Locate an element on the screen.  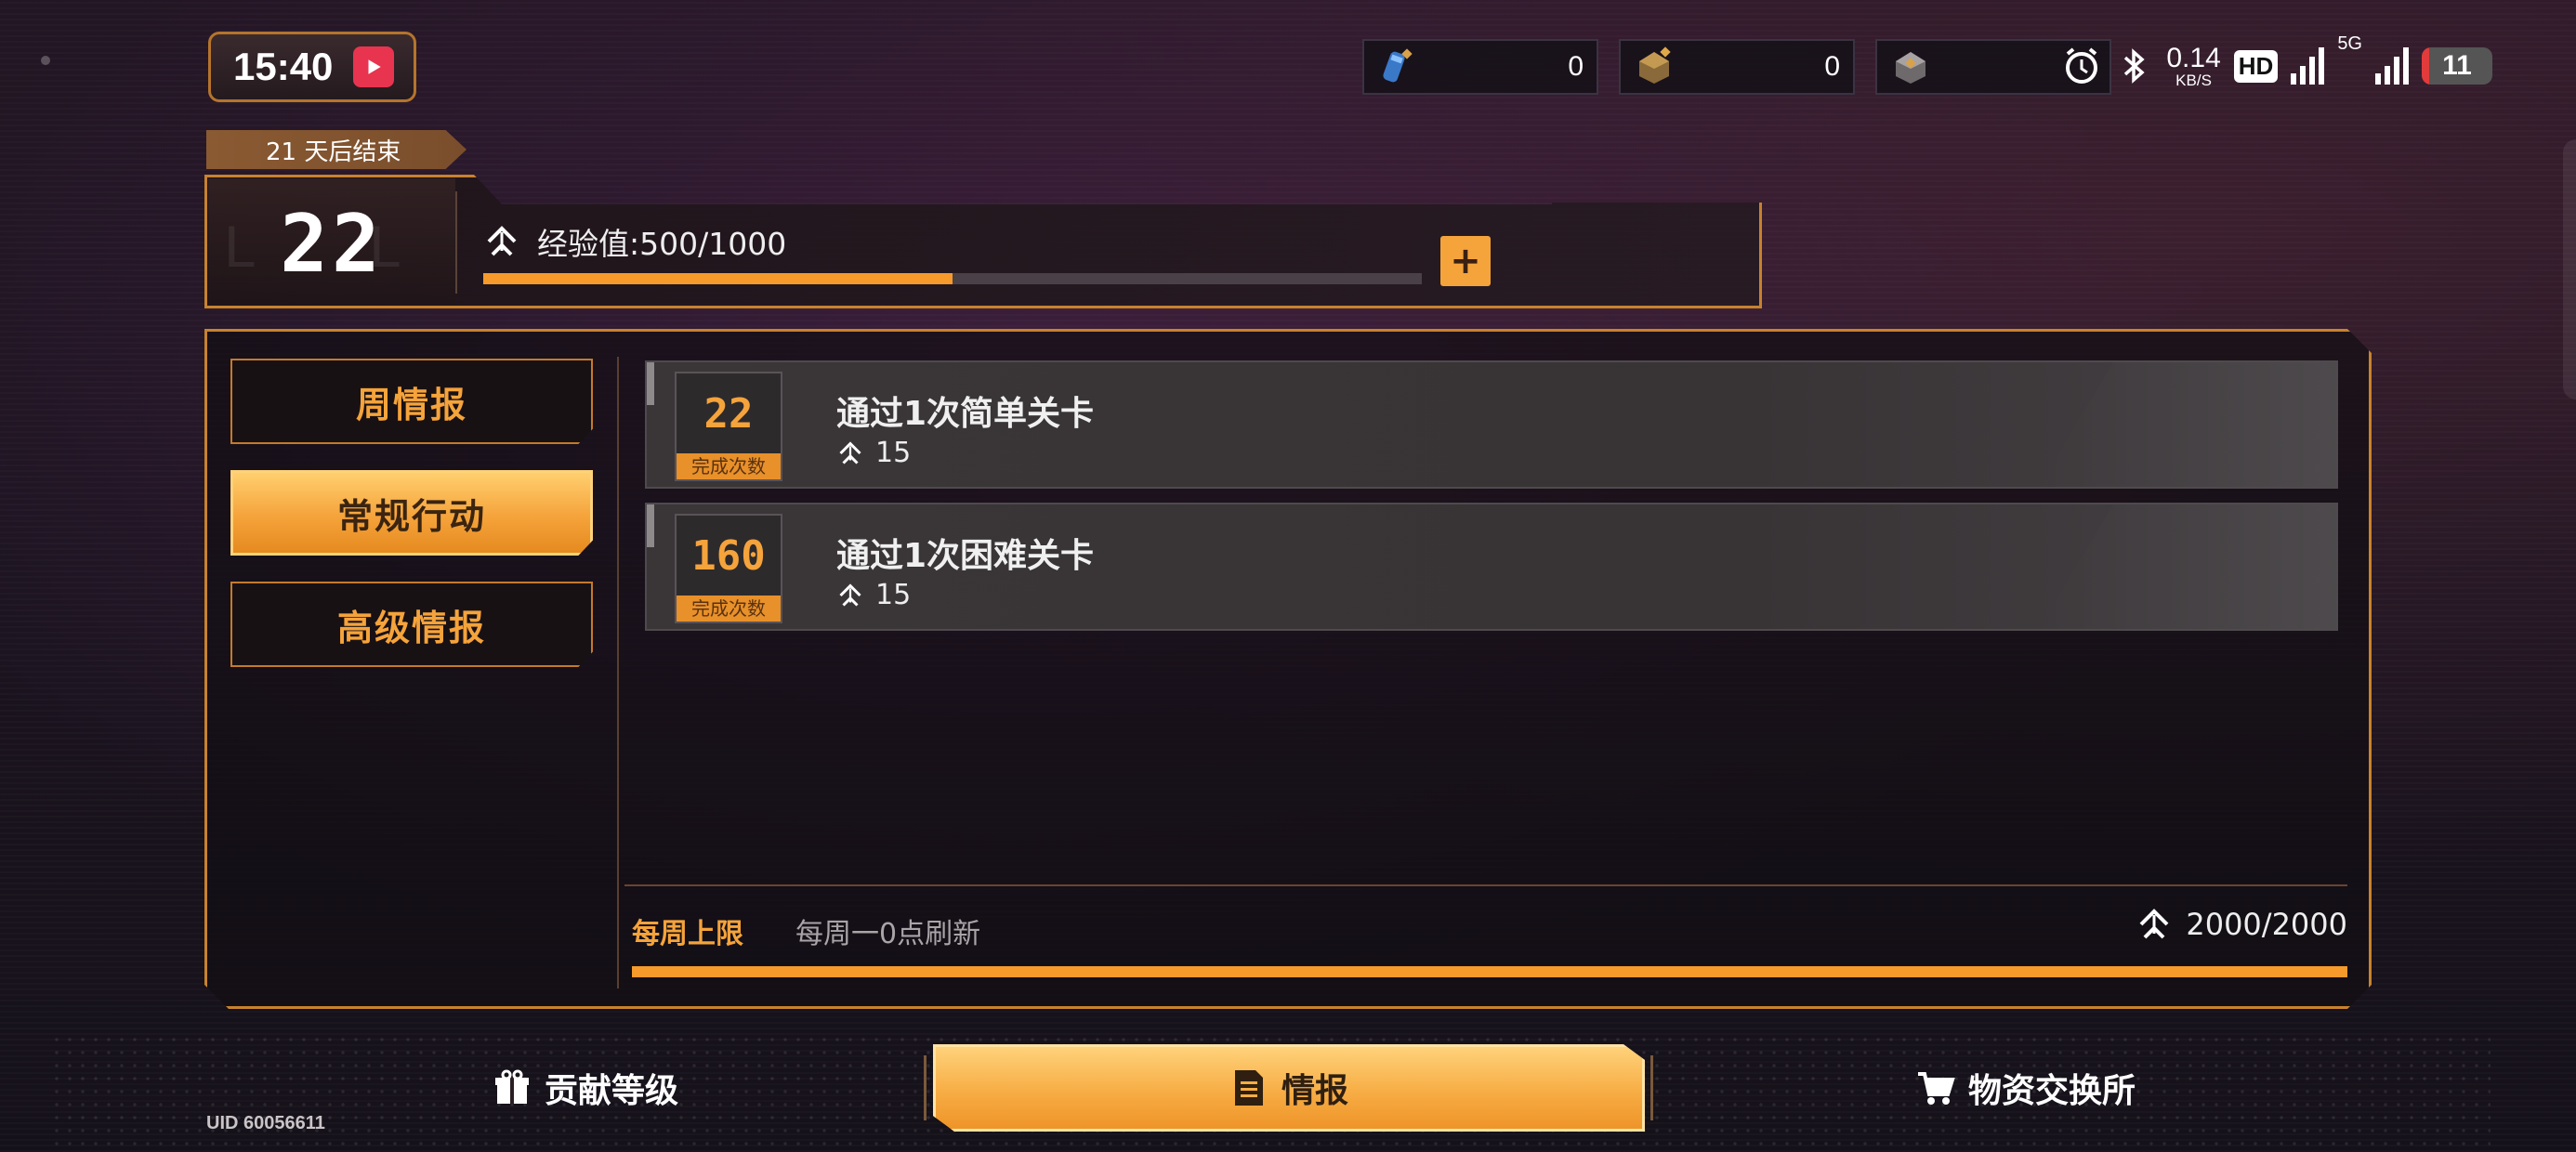
battery-level is located at coordinates (2426, 66).